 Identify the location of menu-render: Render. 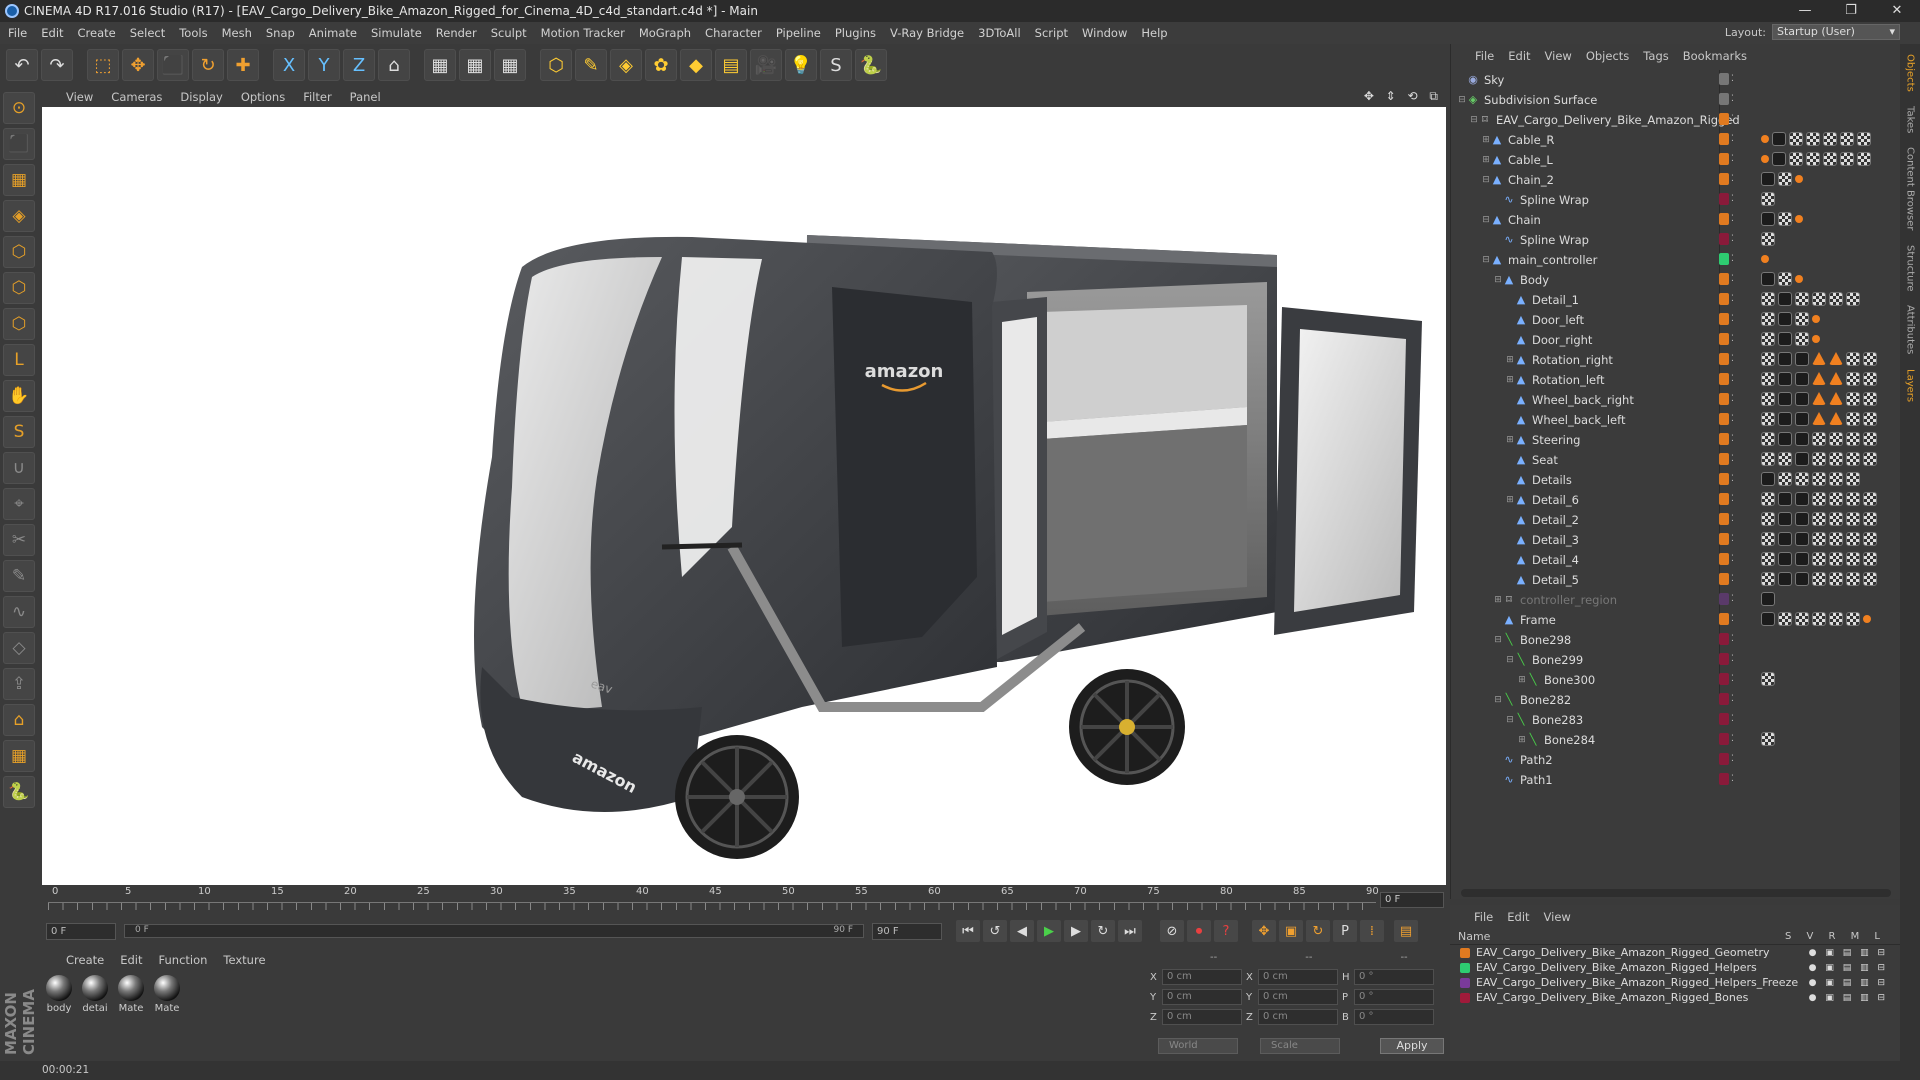
(456, 33).